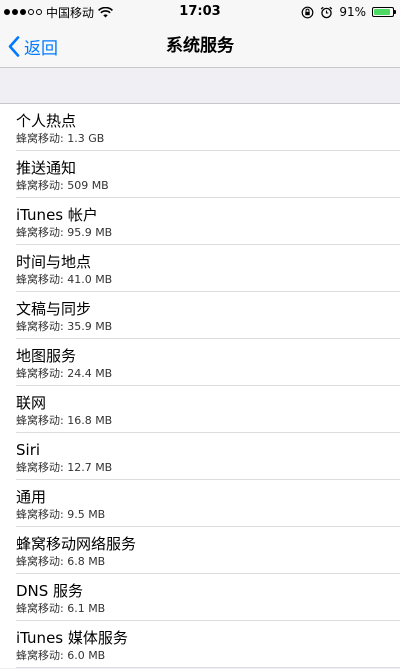 The height and width of the screenshot is (669, 400). I want to click on battery-fill, so click(382, 12).